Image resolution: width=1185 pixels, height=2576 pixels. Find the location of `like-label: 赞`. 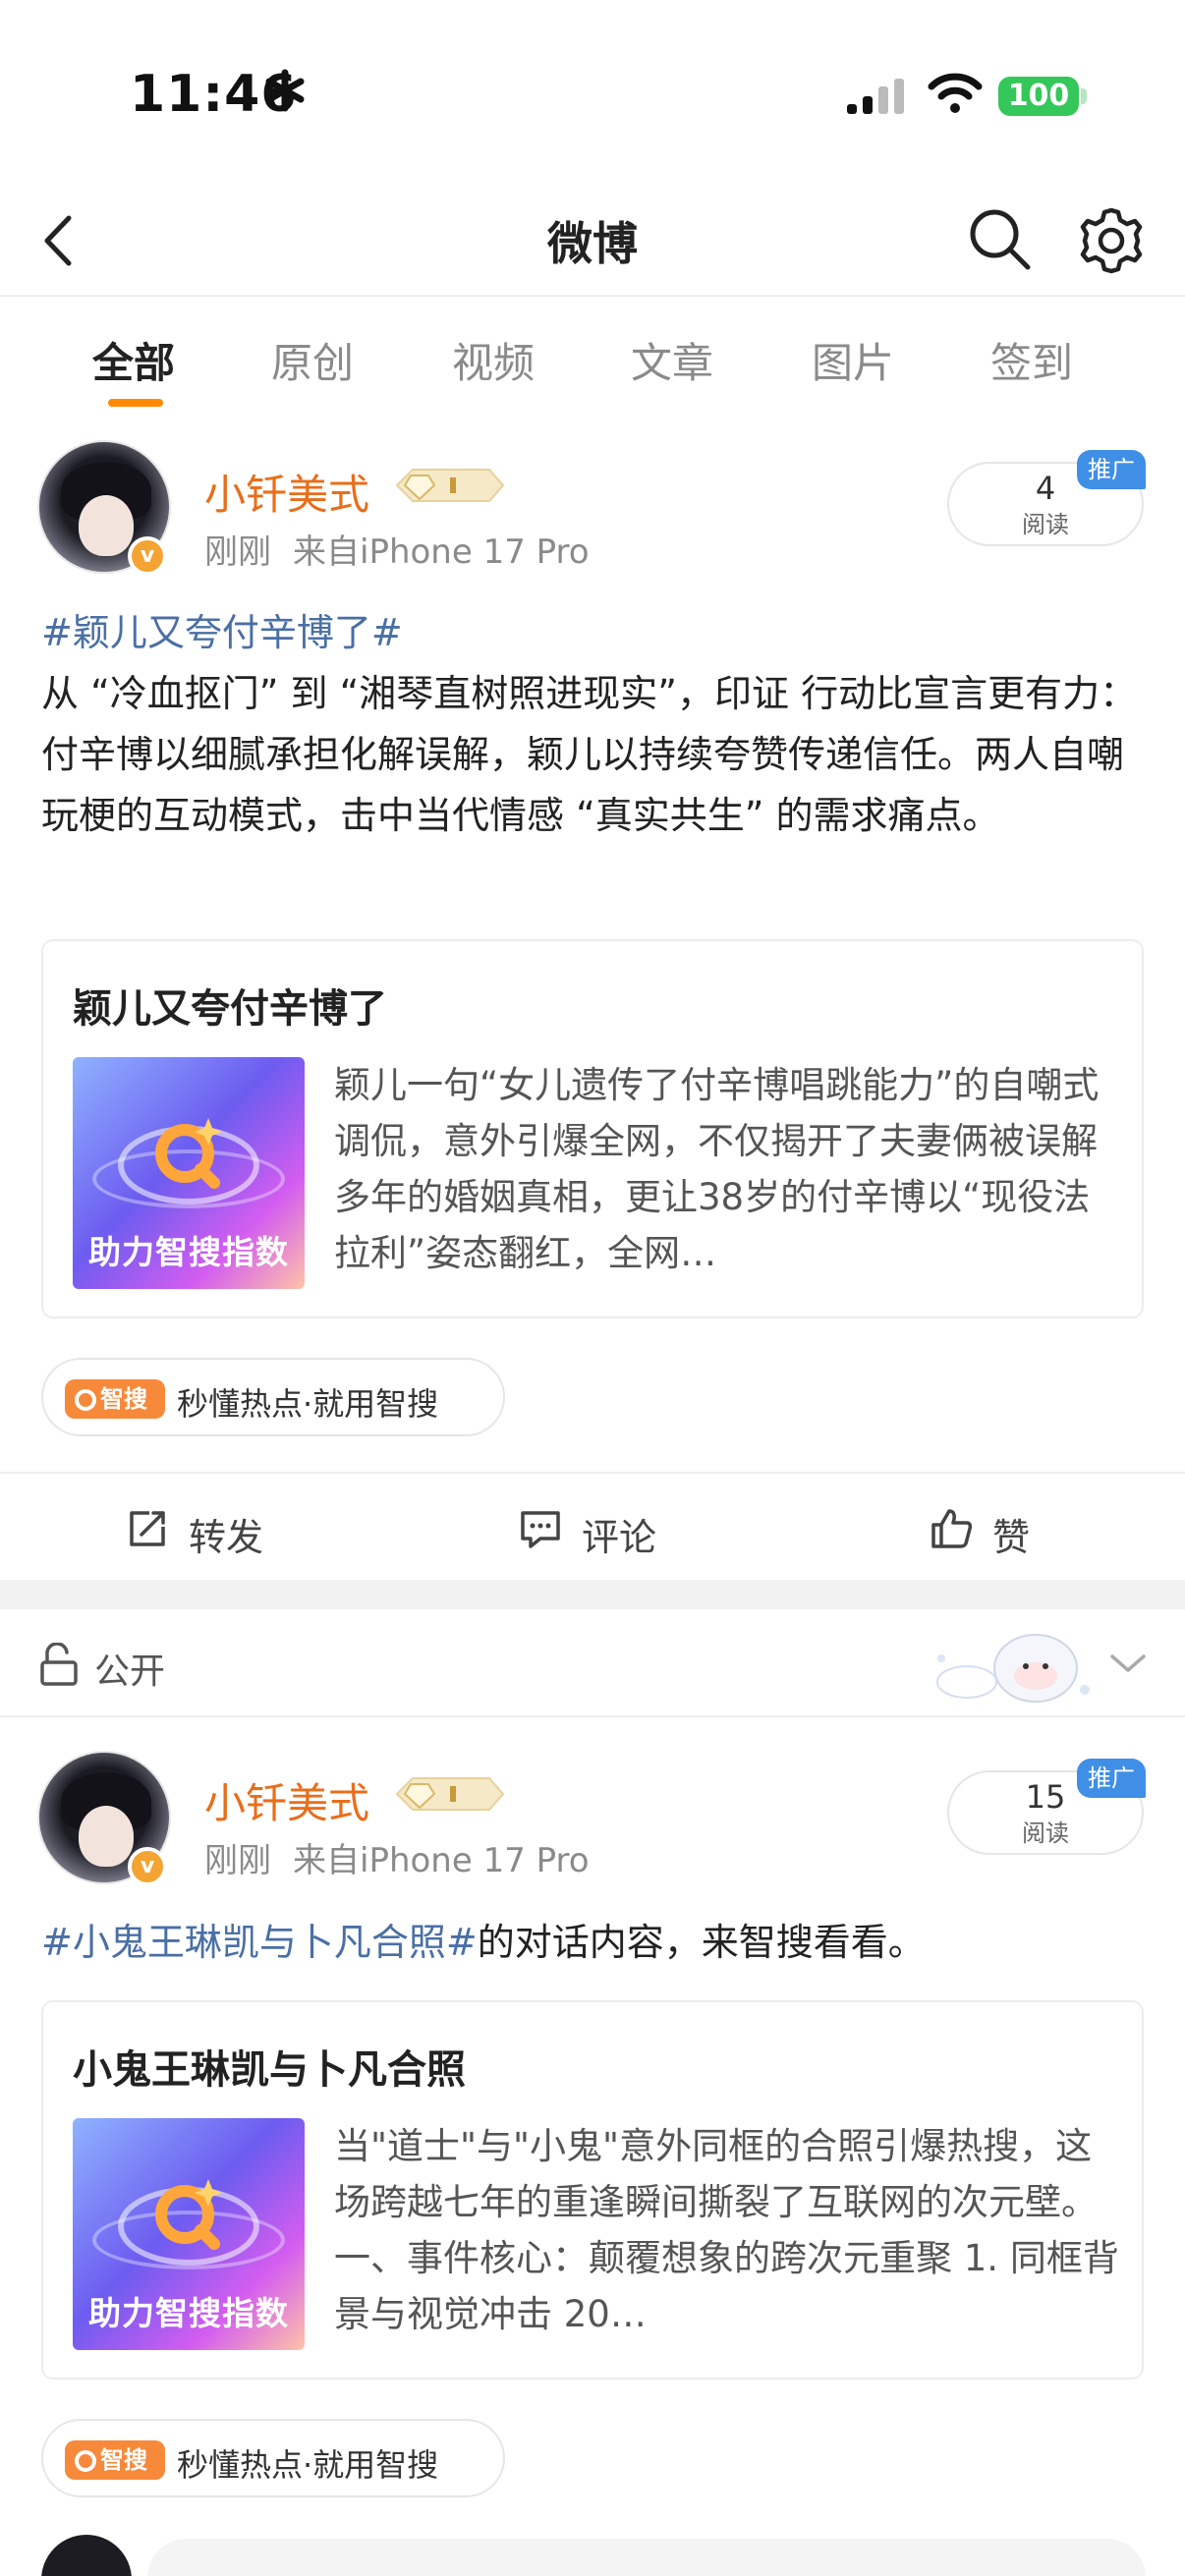

like-label: 赞 is located at coordinates (1012, 1537).